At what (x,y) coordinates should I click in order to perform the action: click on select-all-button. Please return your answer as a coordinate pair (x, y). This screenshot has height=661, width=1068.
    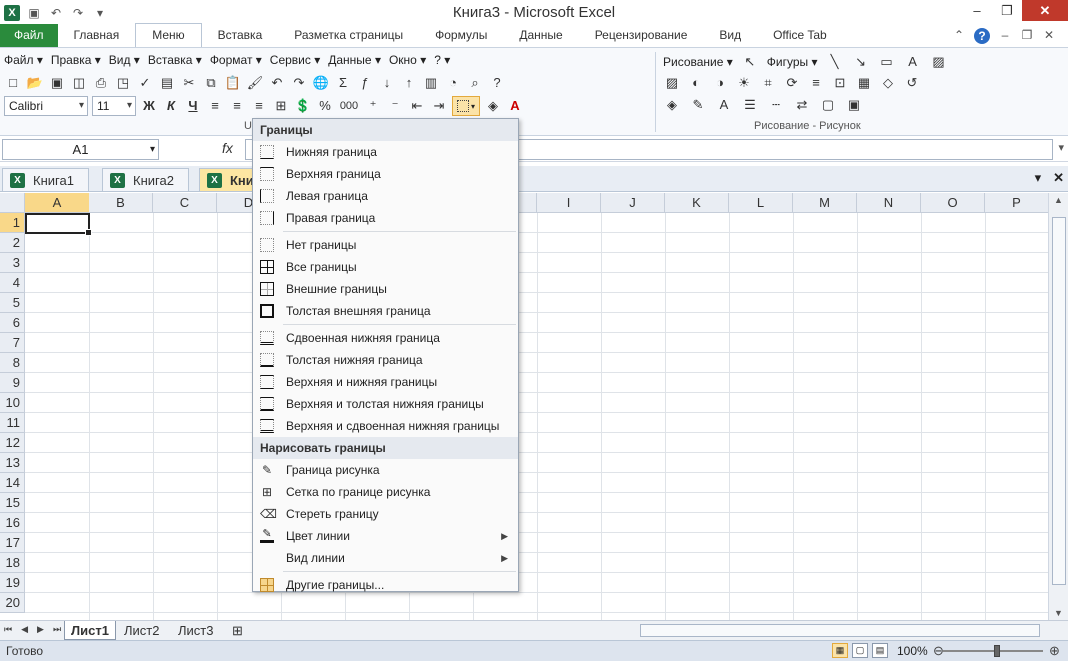
    Looking at the image, I should click on (12, 203).